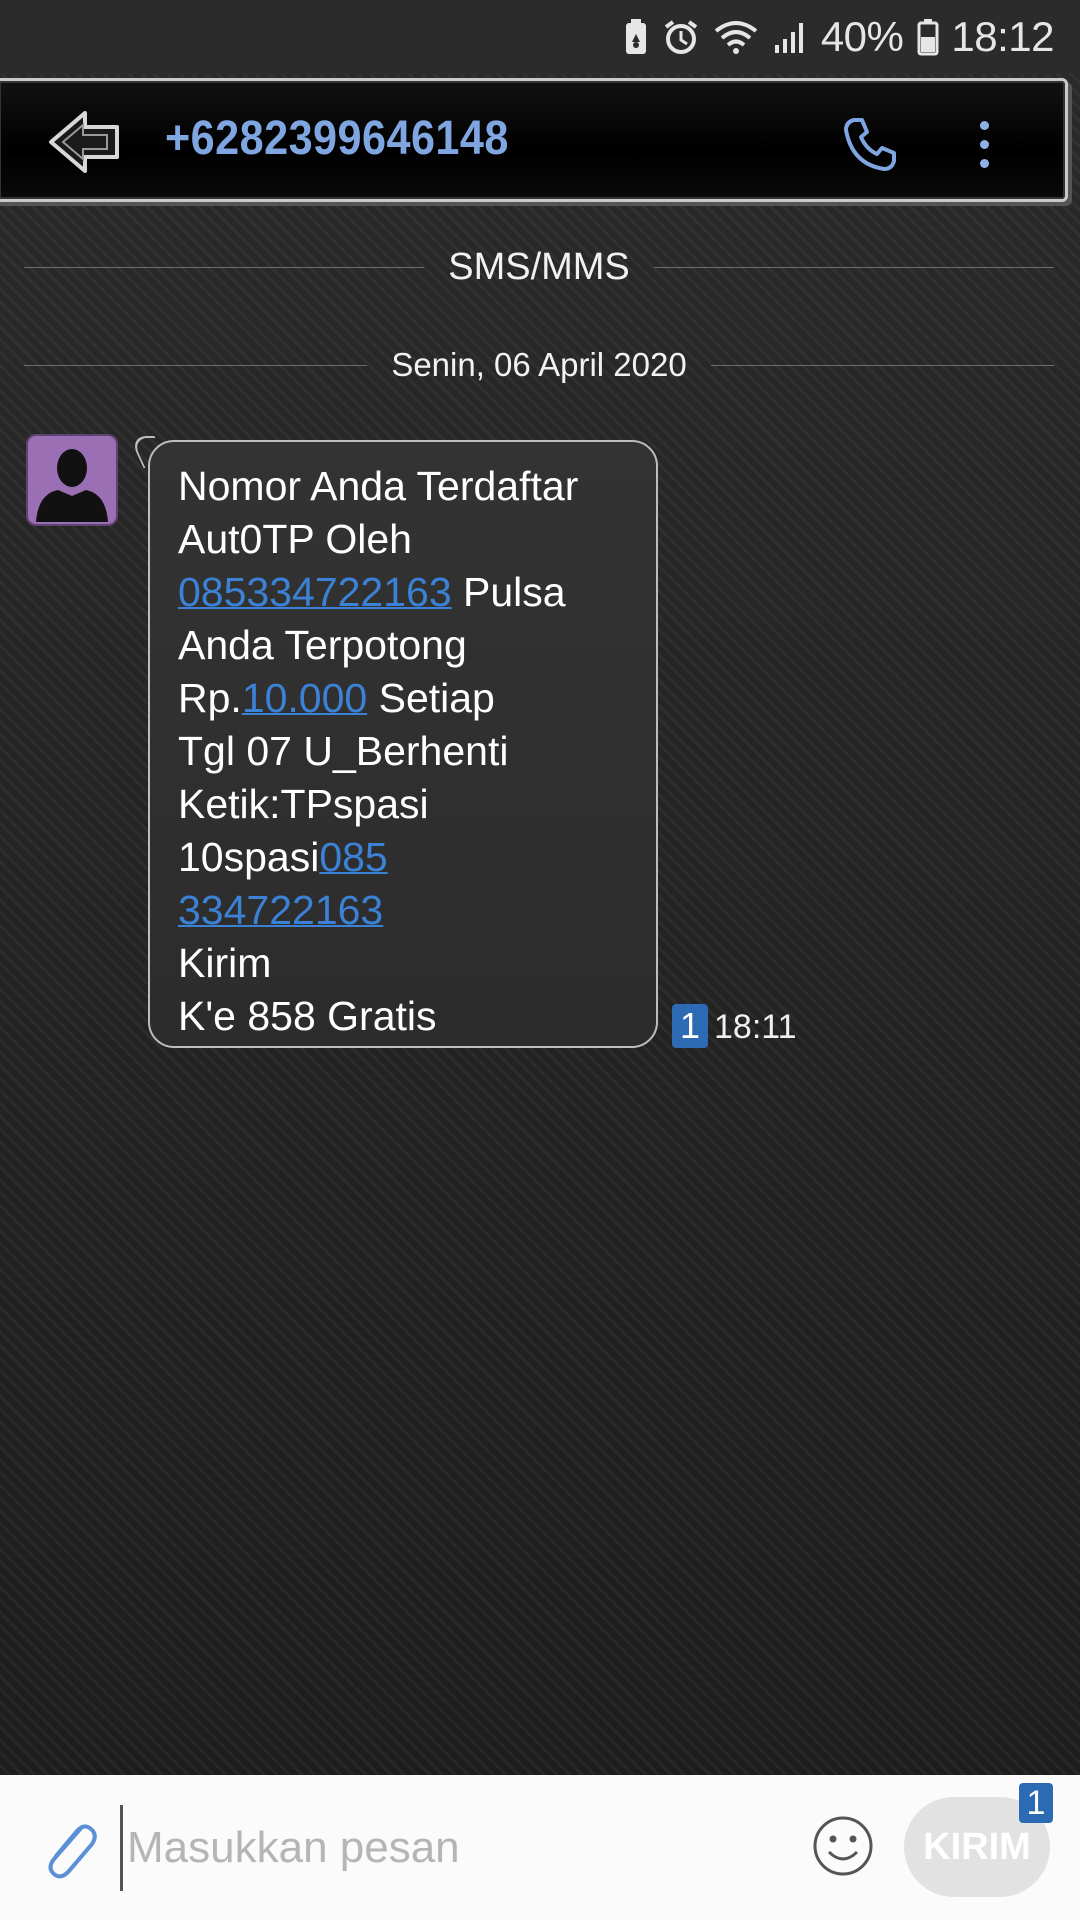 The width and height of the screenshot is (1080, 1920). Describe the element at coordinates (303, 804) in the screenshot. I see `message-text: Ketik:TPspasi` at that location.